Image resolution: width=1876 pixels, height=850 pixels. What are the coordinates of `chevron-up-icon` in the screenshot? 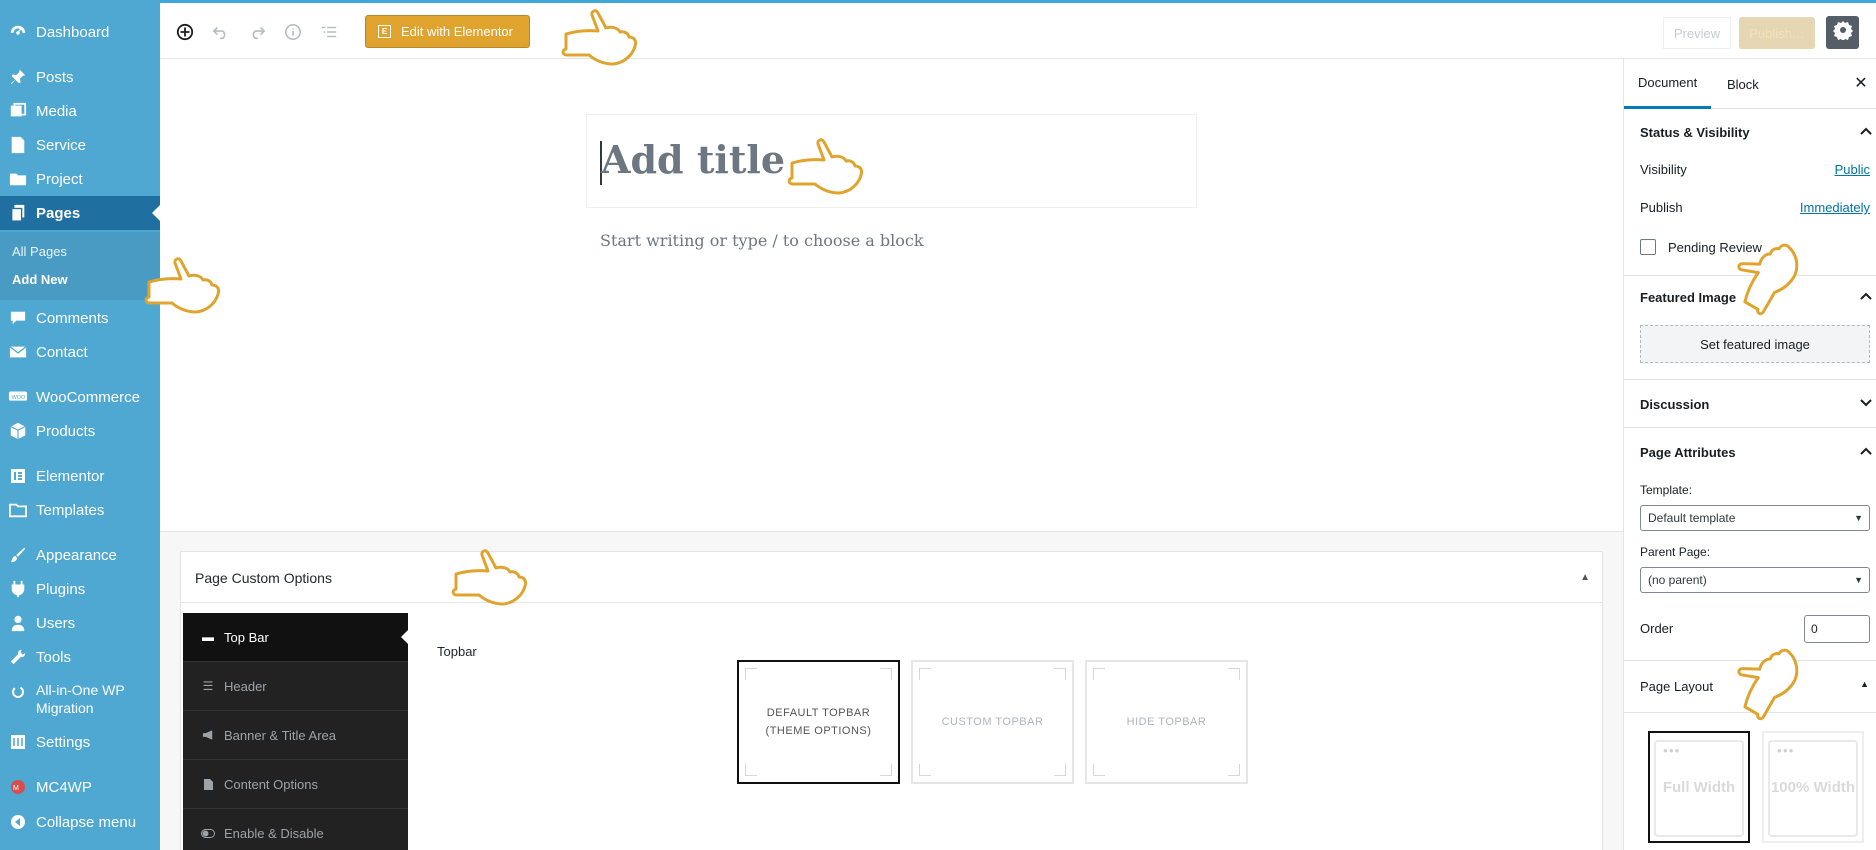 It's located at (1866, 132).